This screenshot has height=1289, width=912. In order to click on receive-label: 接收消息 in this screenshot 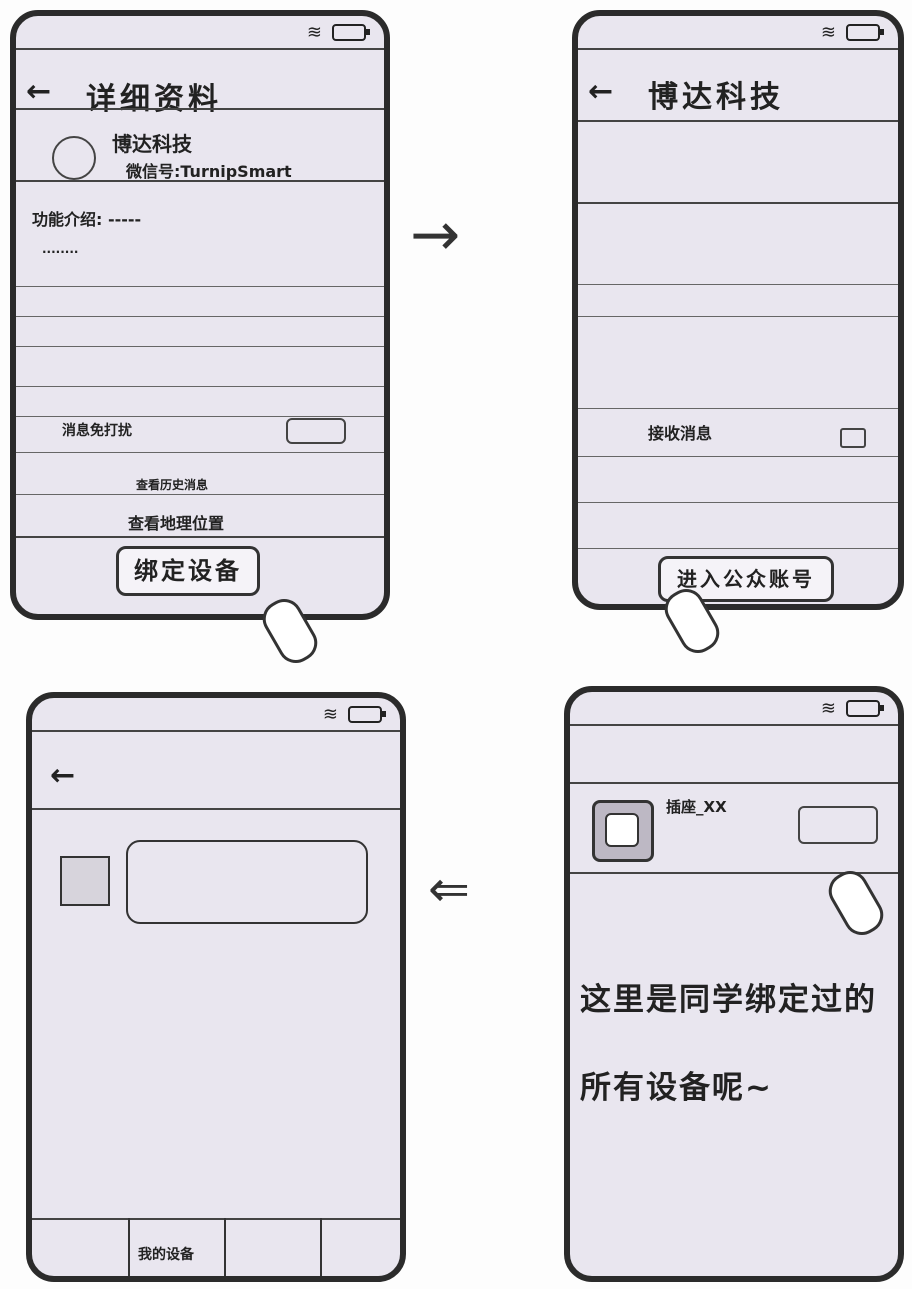, I will do `click(680, 433)`.